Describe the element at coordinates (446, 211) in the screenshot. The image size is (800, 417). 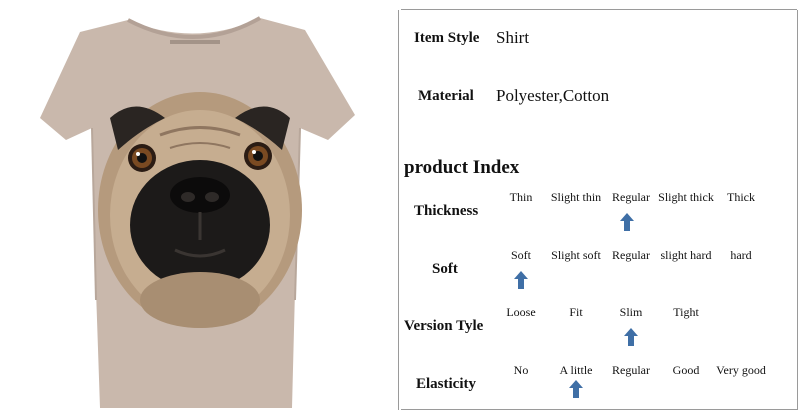
I see `thickness-label: Thickness` at that location.